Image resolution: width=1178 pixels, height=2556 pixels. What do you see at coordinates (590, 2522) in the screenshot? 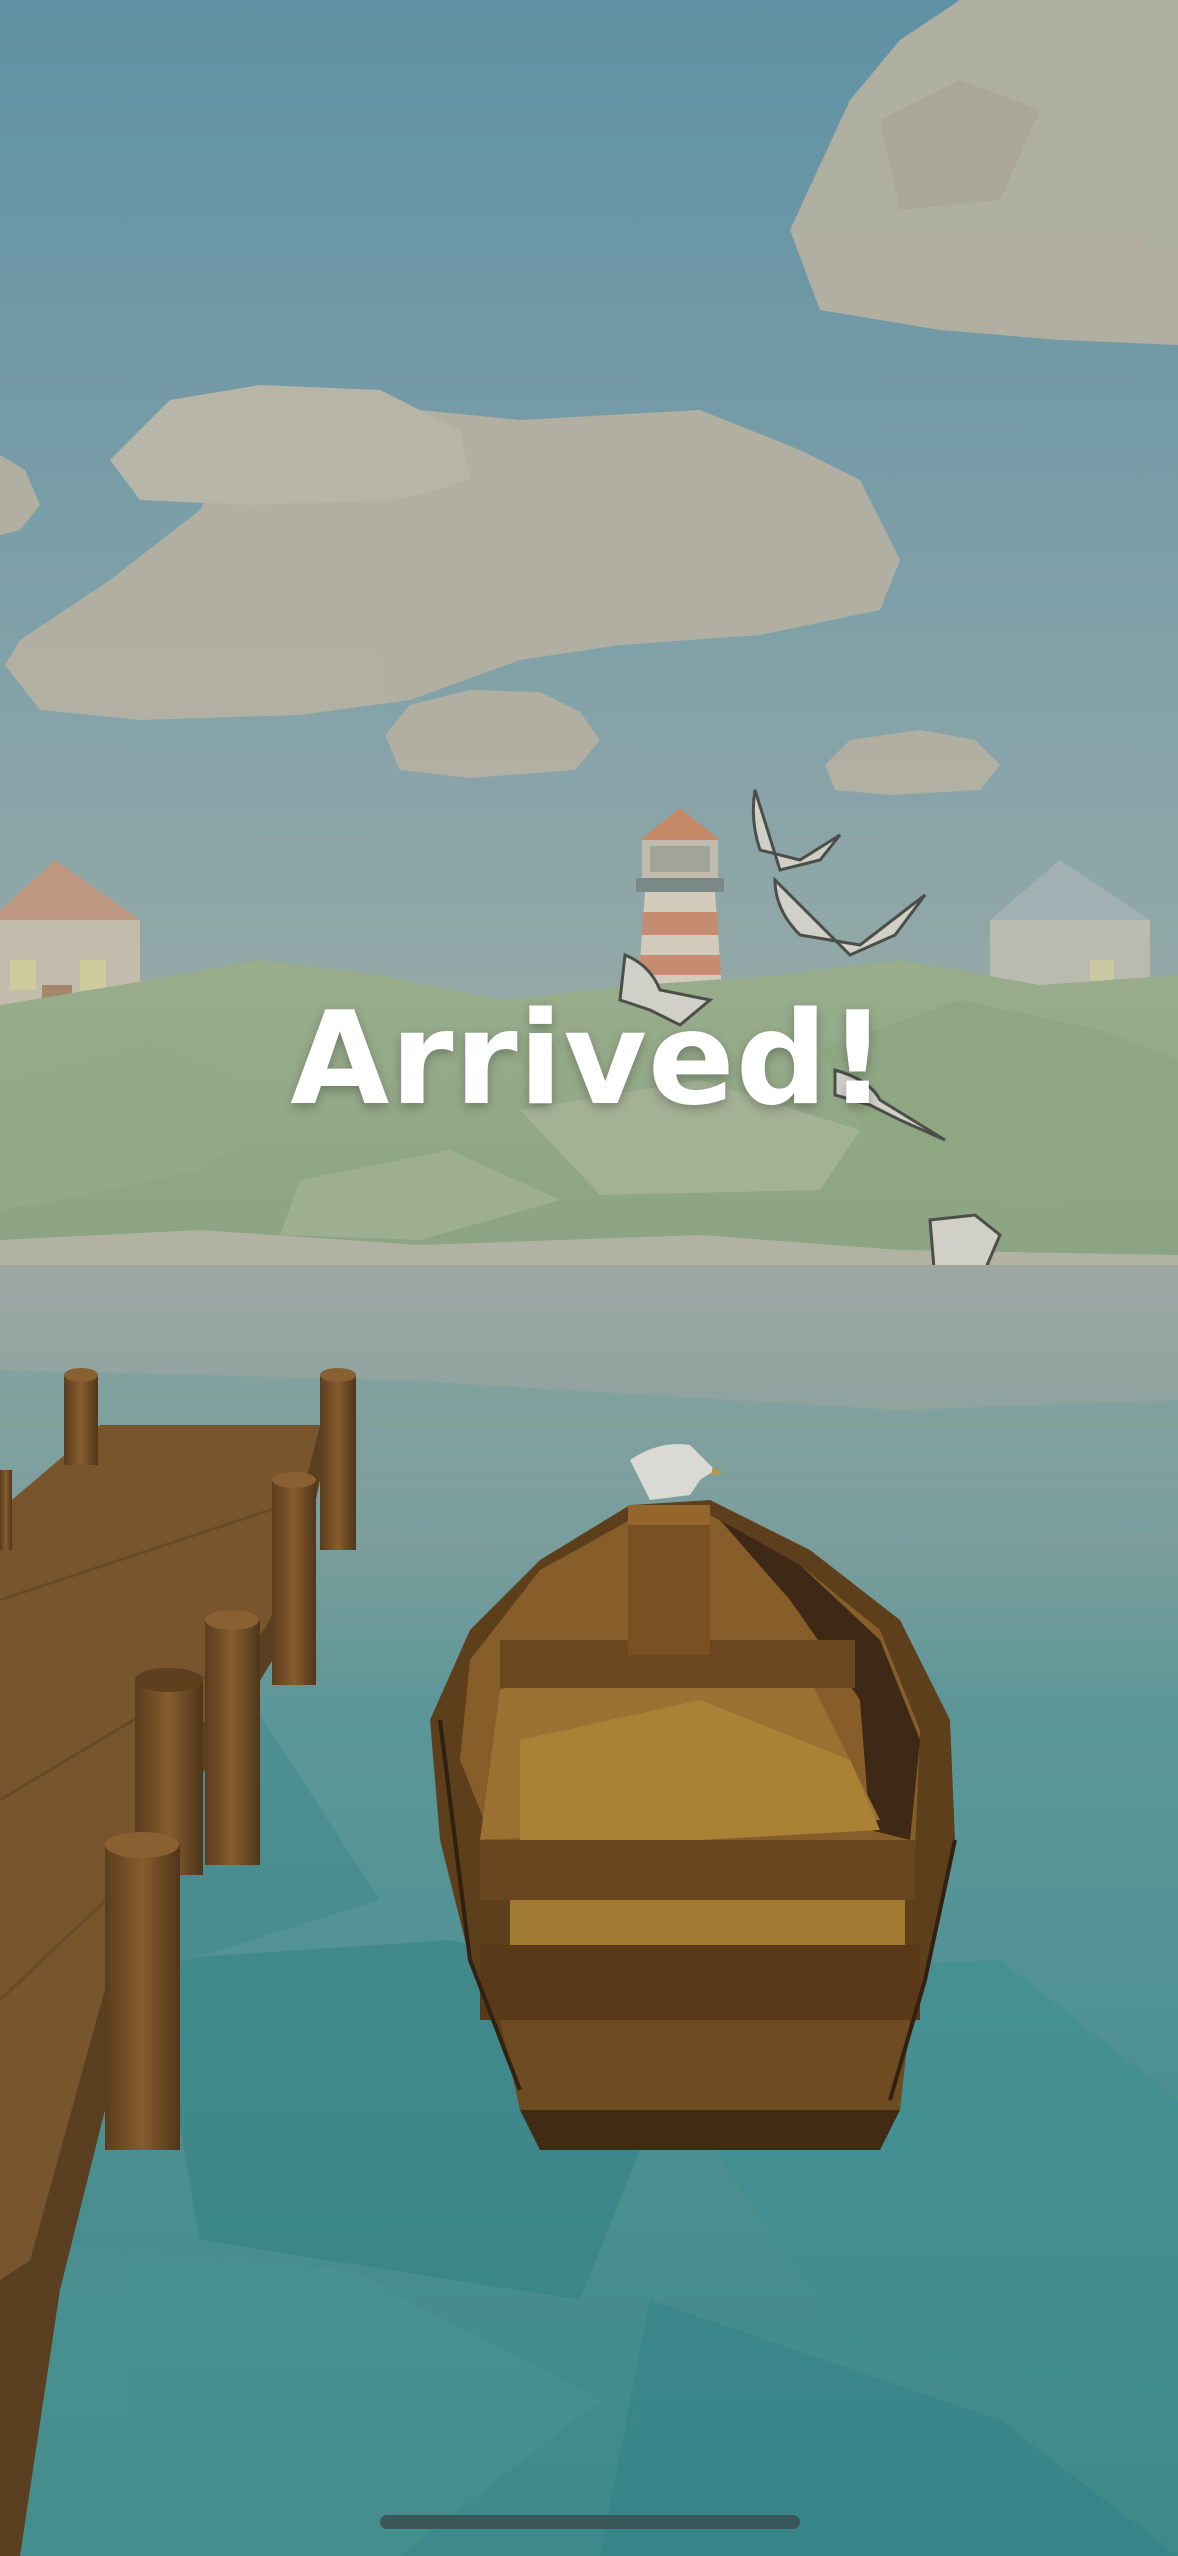
I see `home-indicator` at bounding box center [590, 2522].